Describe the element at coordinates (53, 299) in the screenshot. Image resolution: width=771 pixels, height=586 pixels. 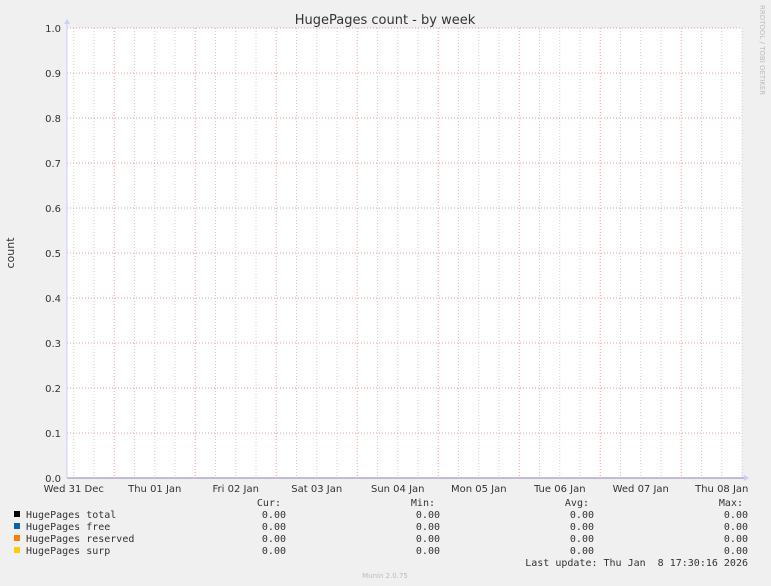
I see `y-tick-label: 0.4` at that location.